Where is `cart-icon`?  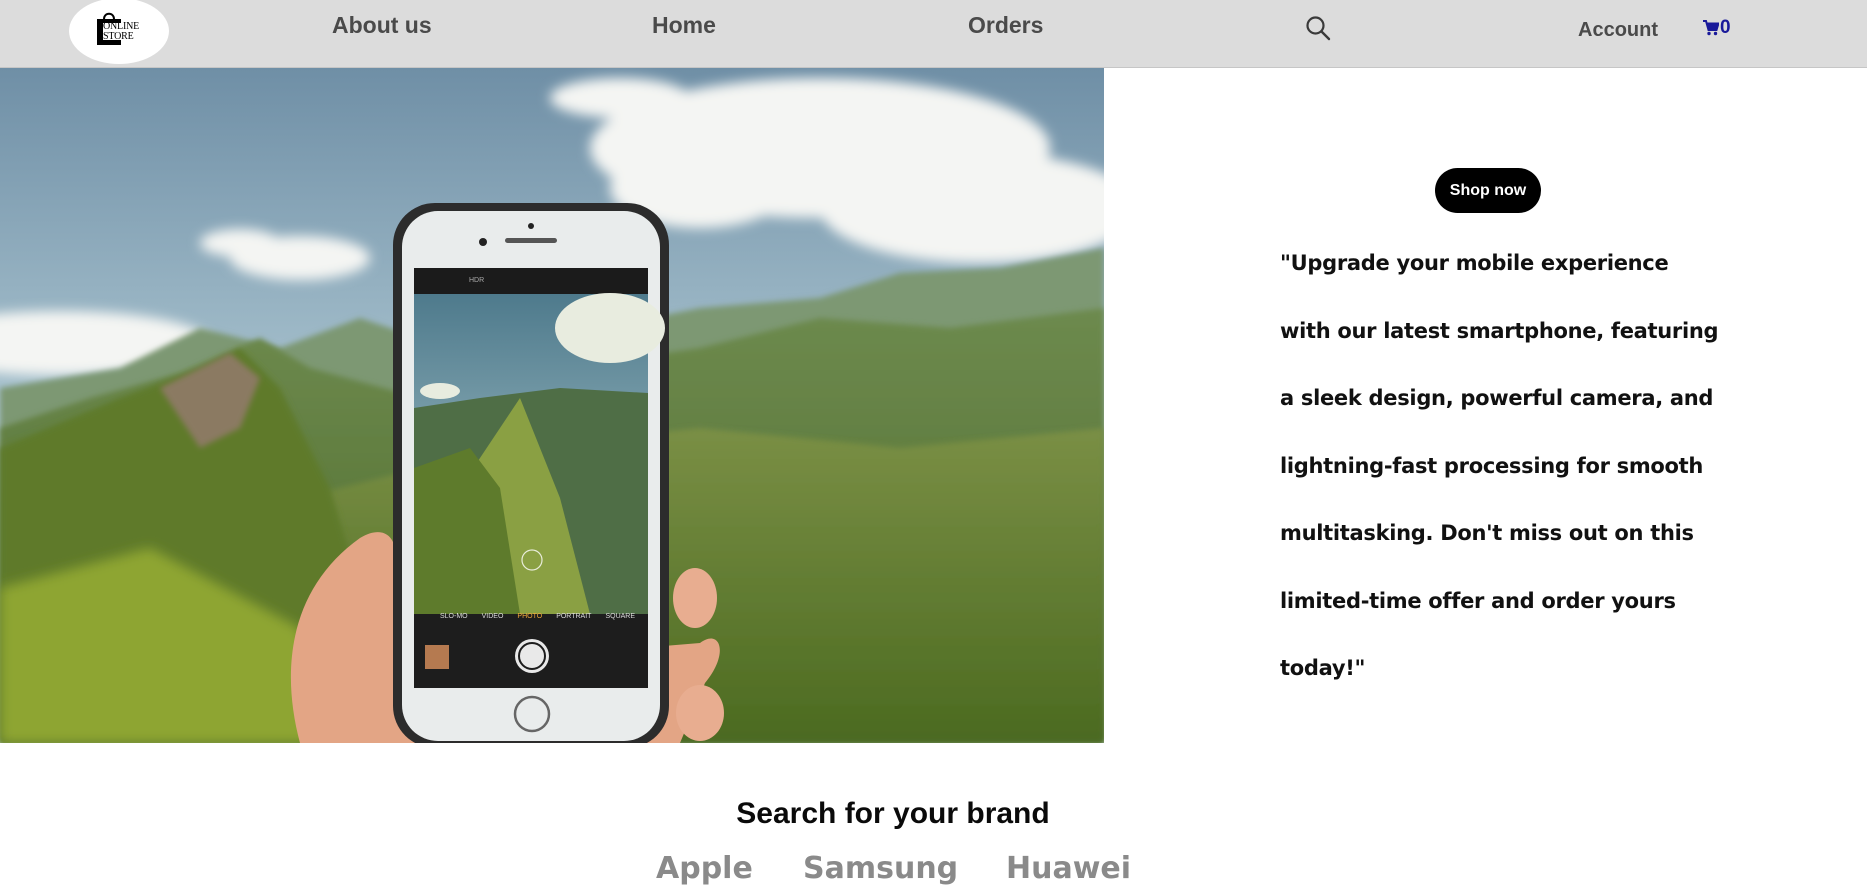 cart-icon is located at coordinates (1711, 28).